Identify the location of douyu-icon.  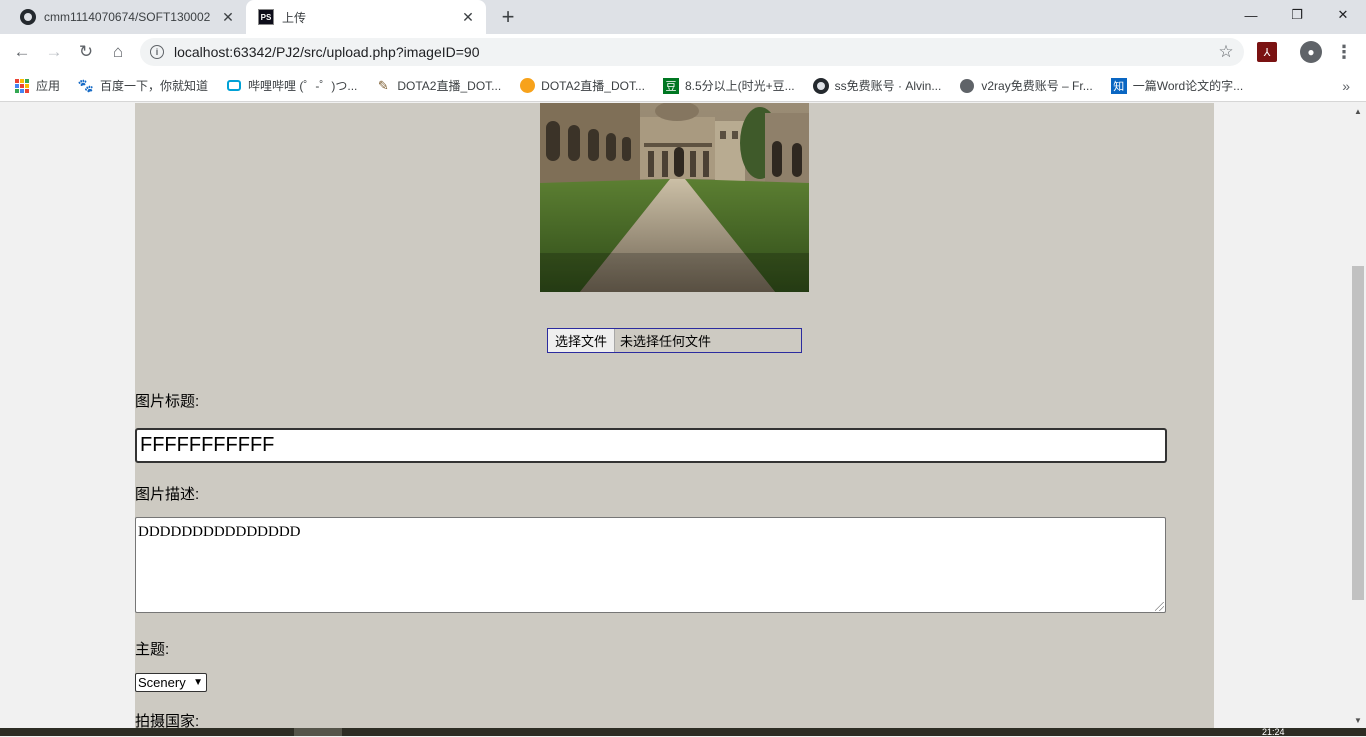
(527, 86).